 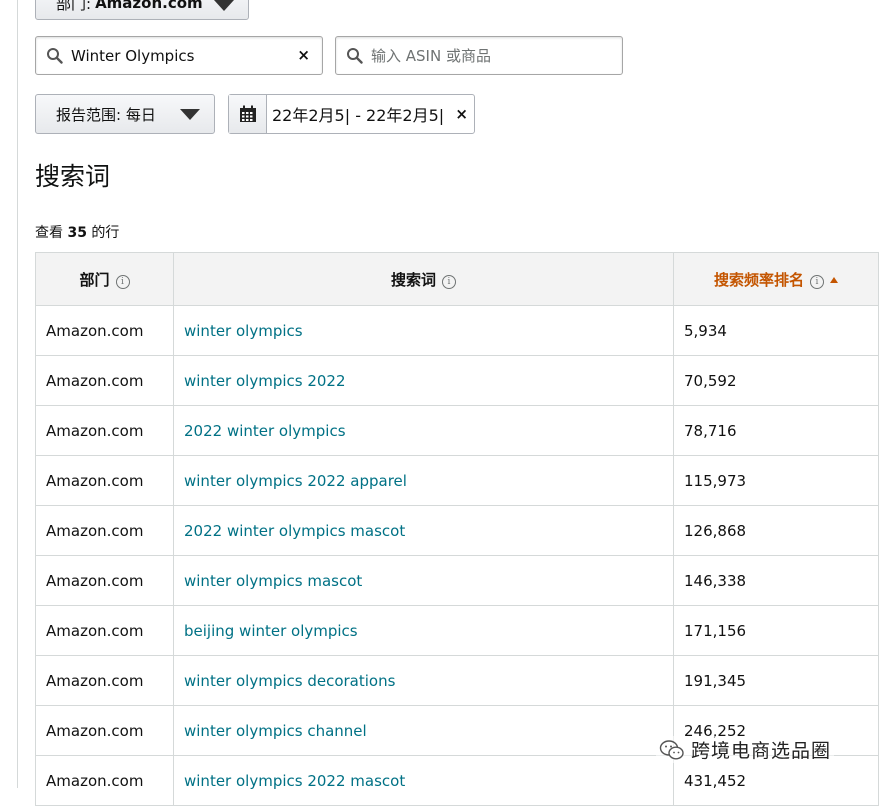 I want to click on calendar-button, so click(x=248, y=114).